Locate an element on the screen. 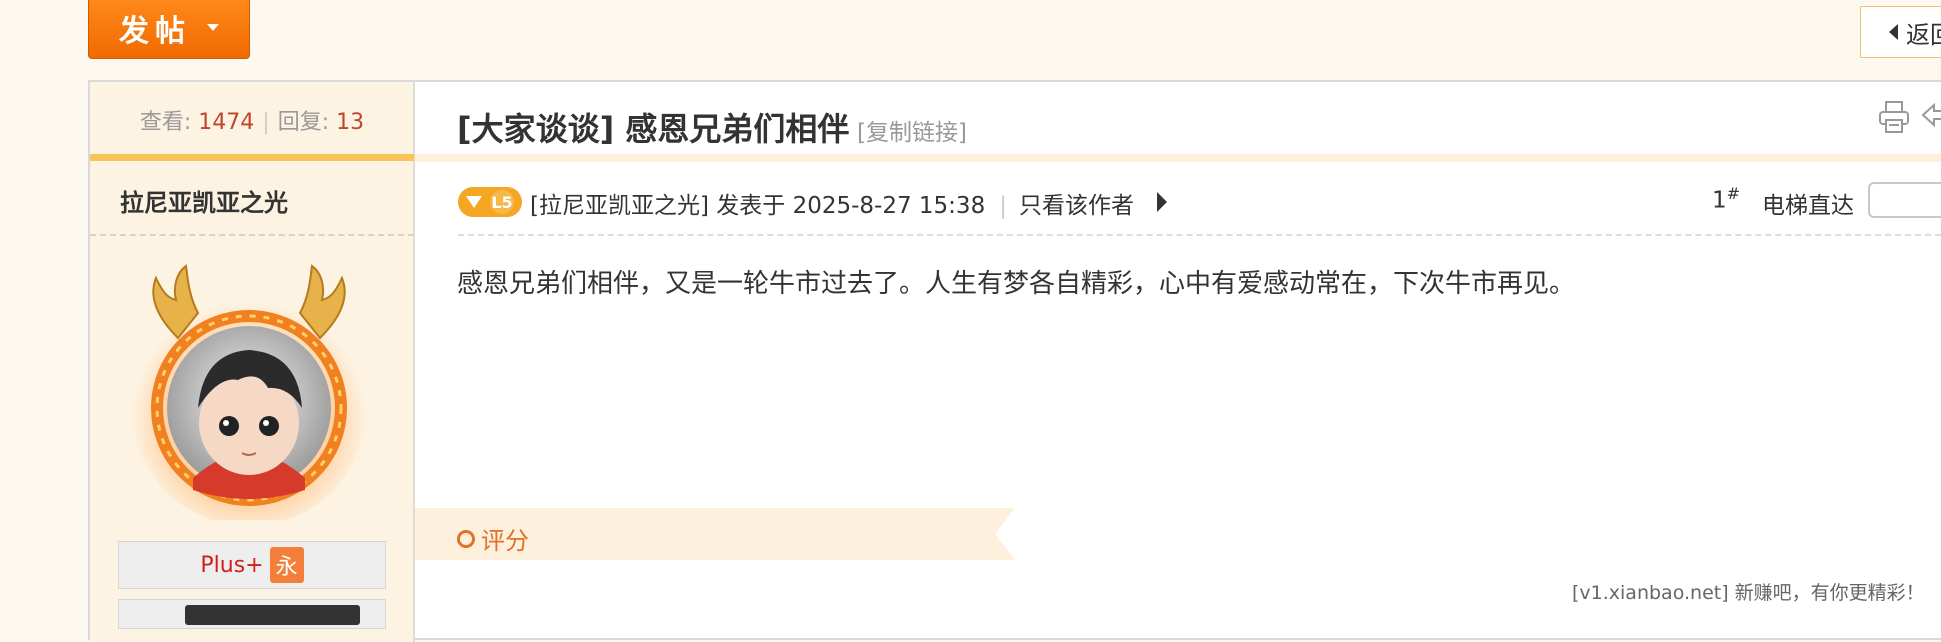 This screenshot has width=1941, height=642. replies-count: 13 is located at coordinates (350, 122).